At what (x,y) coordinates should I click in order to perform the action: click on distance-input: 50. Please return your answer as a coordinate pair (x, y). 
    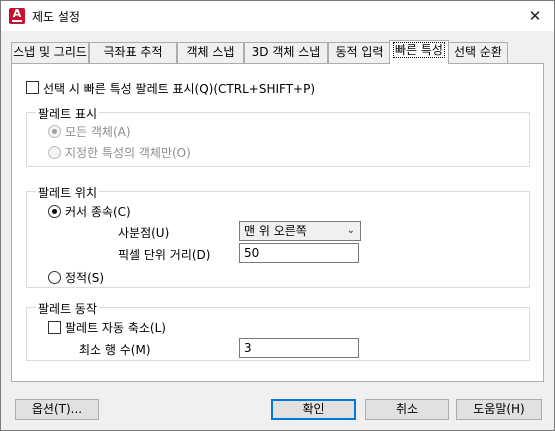
    Looking at the image, I should click on (299, 253).